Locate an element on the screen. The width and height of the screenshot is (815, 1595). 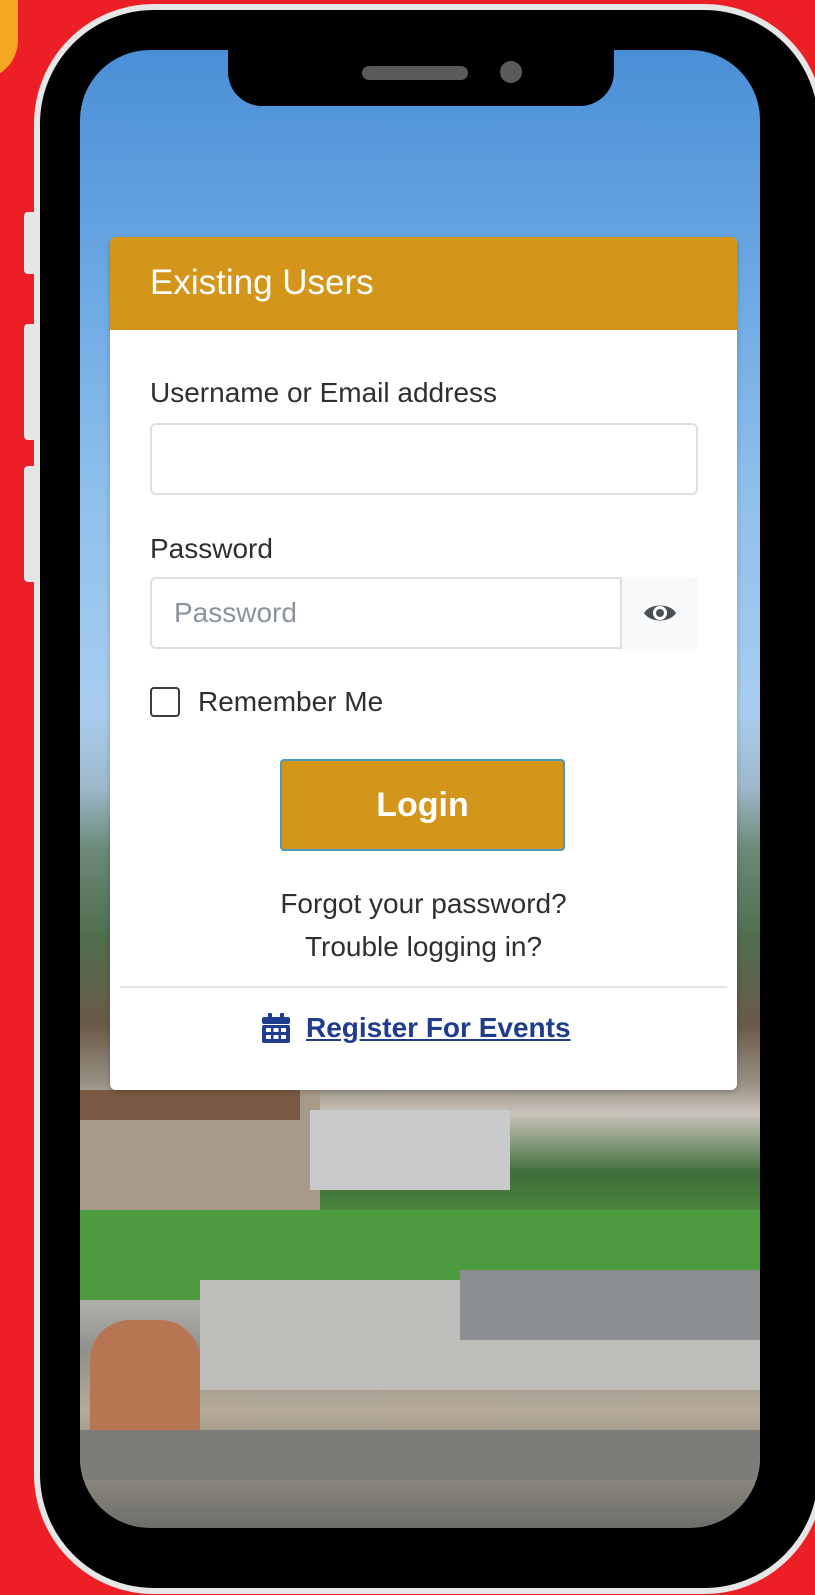
card-header: Existing Users is located at coordinates (423, 283).